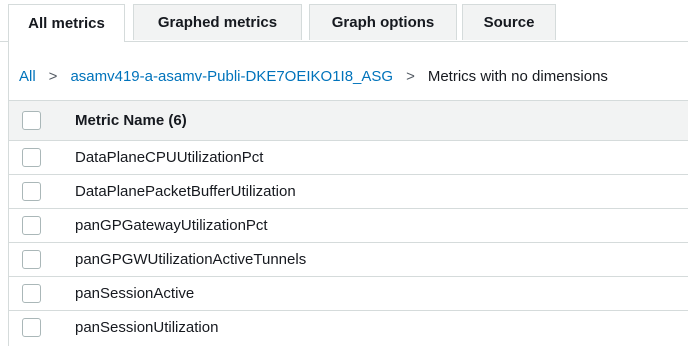 Image resolution: width=688 pixels, height=346 pixels. Describe the element at coordinates (348, 327) in the screenshot. I see `table-row: panSessionUtilization` at that location.